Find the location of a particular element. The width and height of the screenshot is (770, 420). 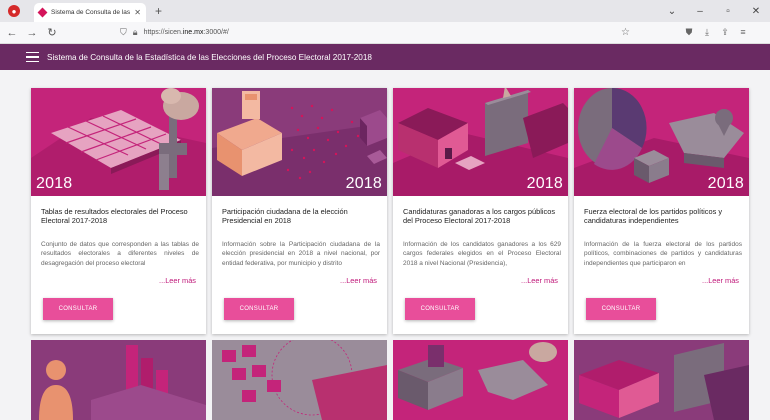

reload-icon: ↻ is located at coordinates (52, 32).